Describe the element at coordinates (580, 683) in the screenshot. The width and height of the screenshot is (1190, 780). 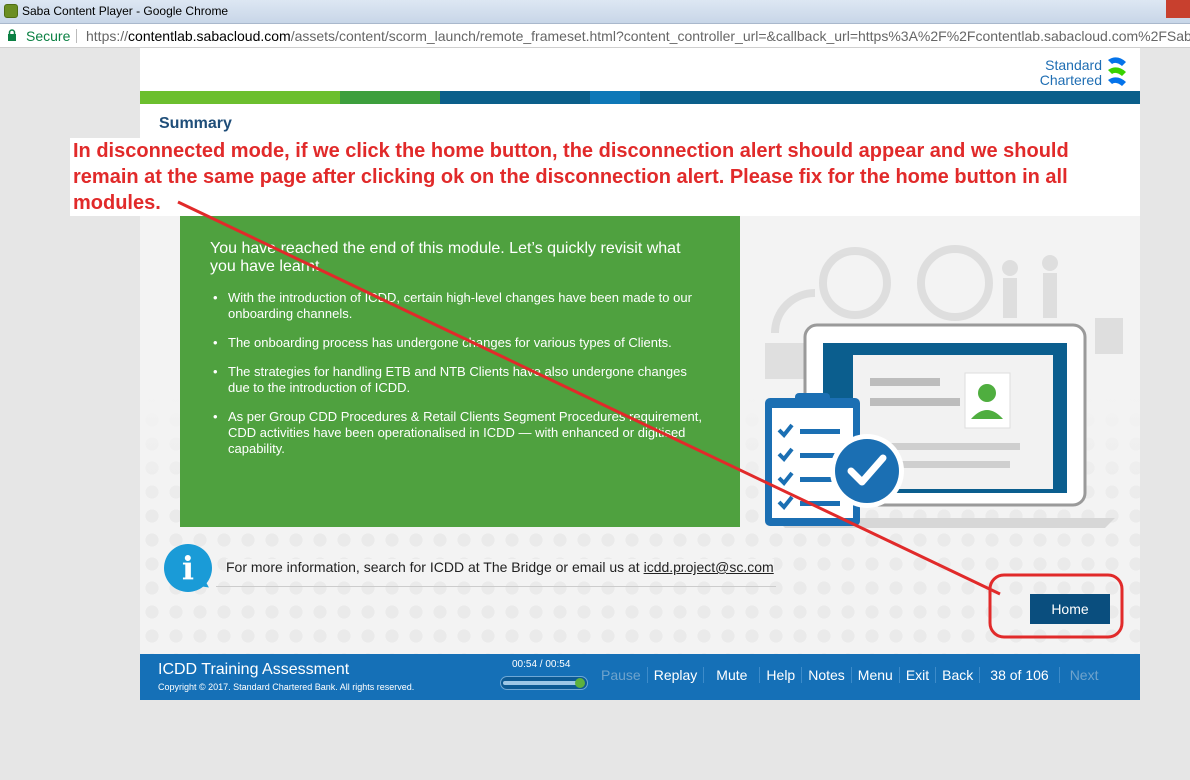
I see `progress-knob` at that location.